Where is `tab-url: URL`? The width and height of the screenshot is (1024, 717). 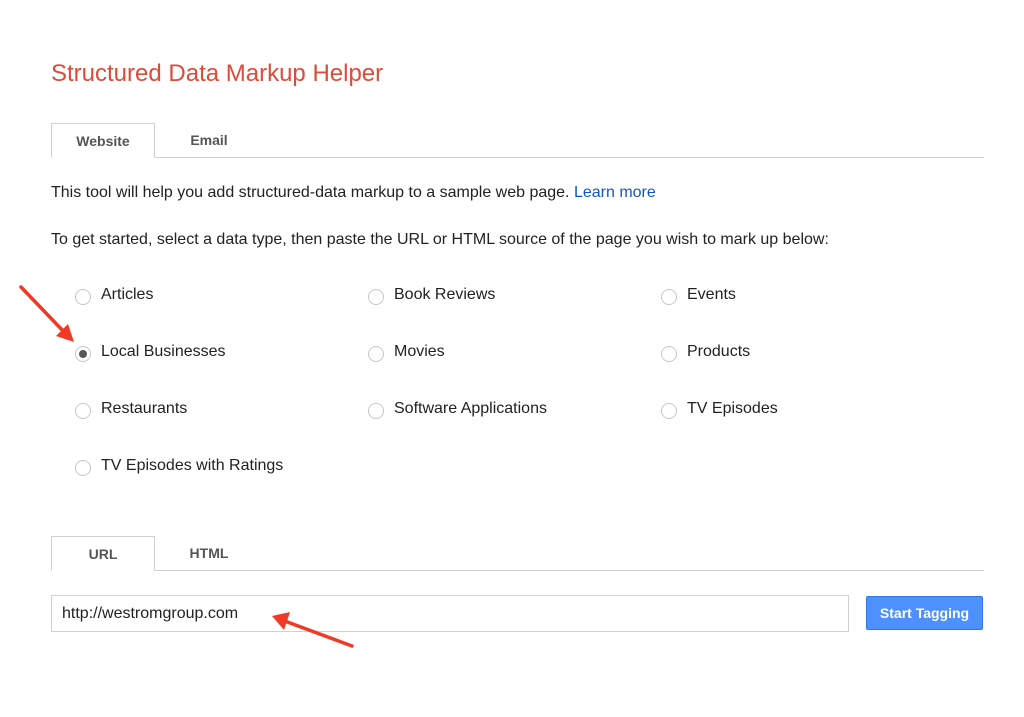 tab-url: URL is located at coordinates (103, 553).